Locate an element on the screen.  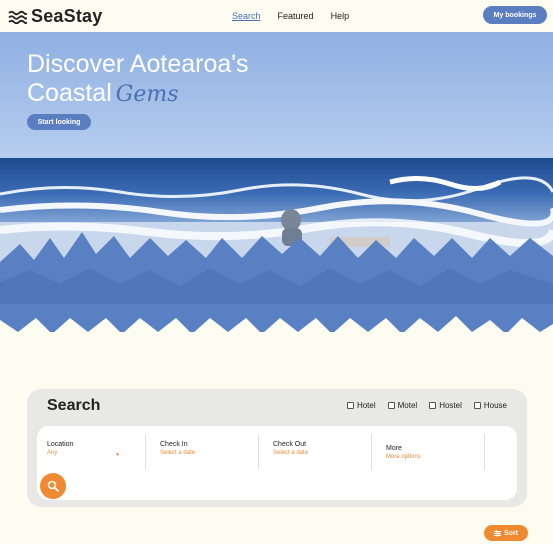
nav-search: Search is located at coordinates (246, 16).